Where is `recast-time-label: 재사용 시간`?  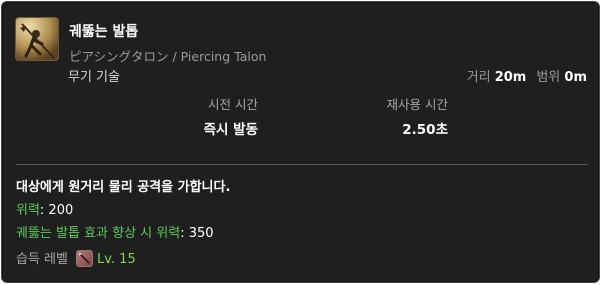
recast-time-label: 재사용 시간 is located at coordinates (417, 104).